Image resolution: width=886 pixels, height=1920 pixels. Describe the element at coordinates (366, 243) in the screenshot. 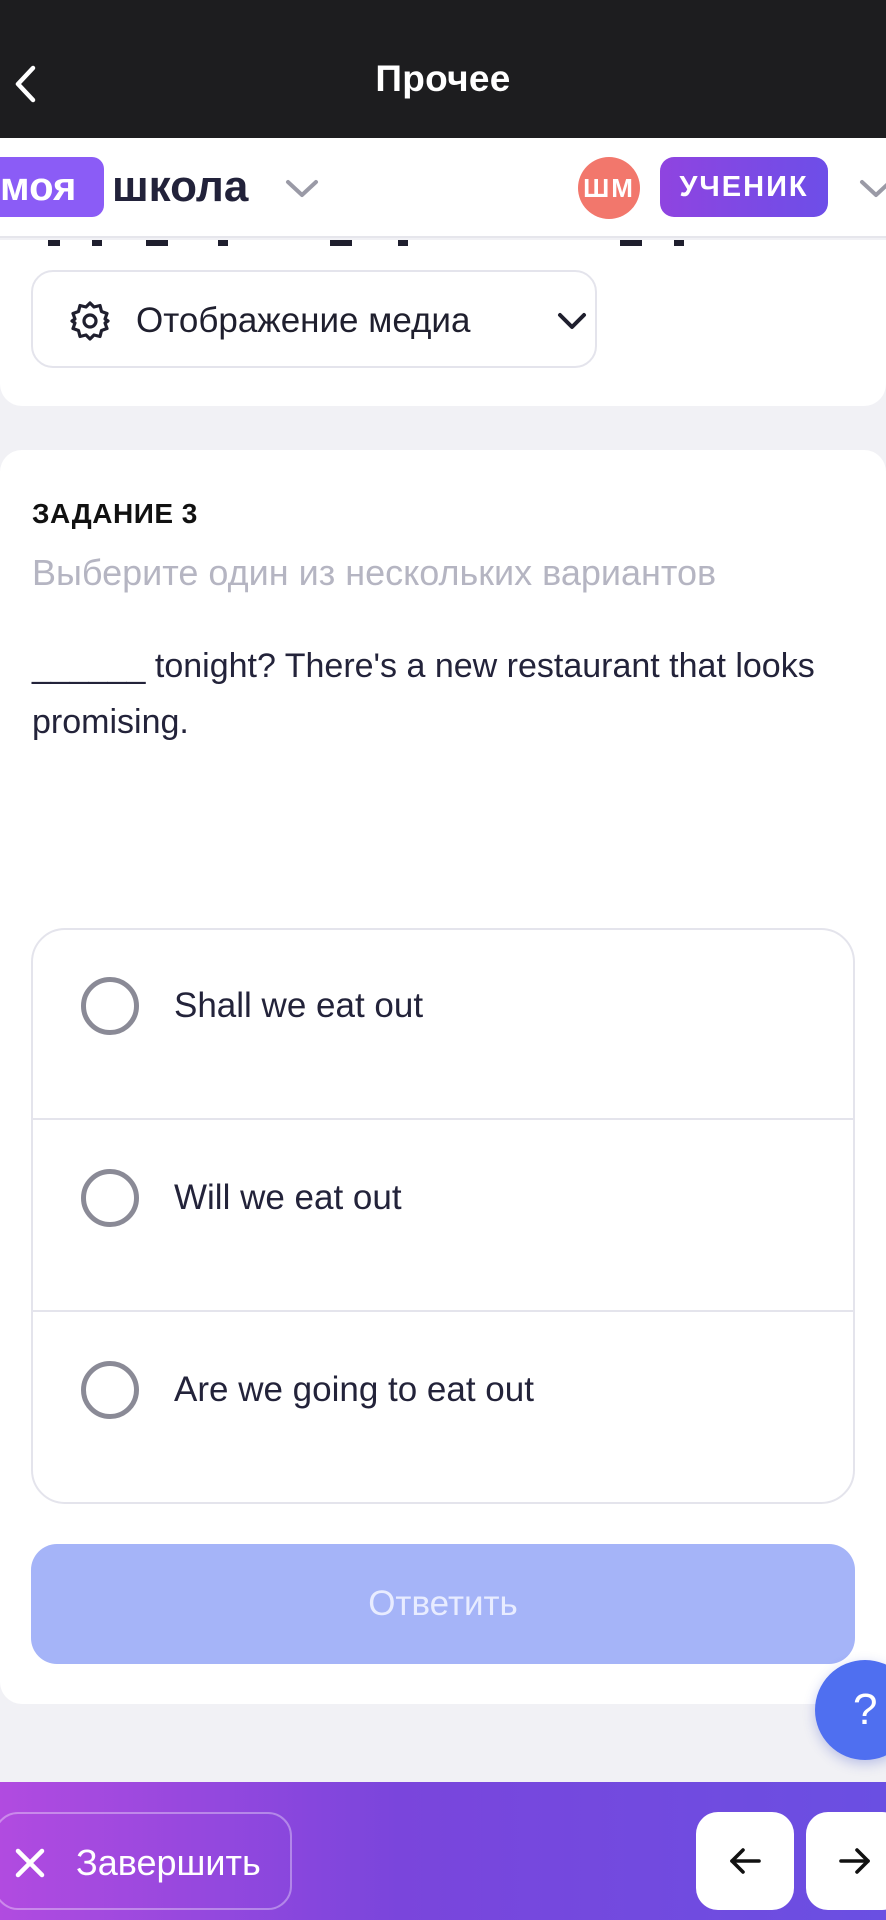

I see `cut-off-text-remnant` at that location.